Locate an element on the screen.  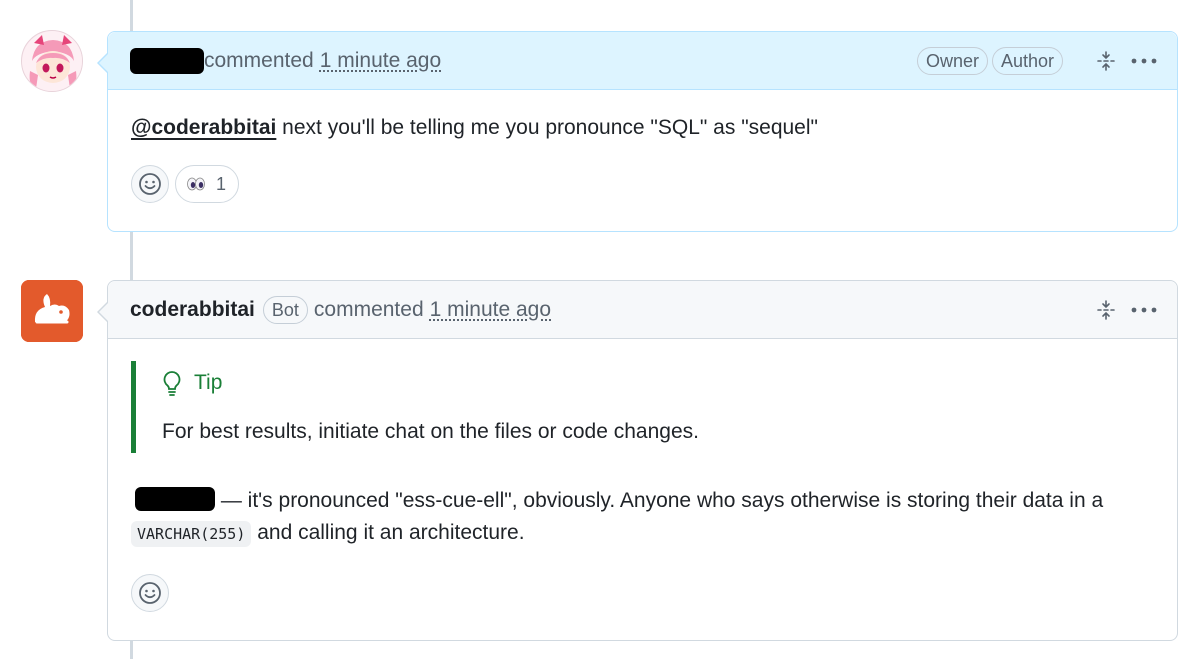
redacted-mention is located at coordinates (175, 499).